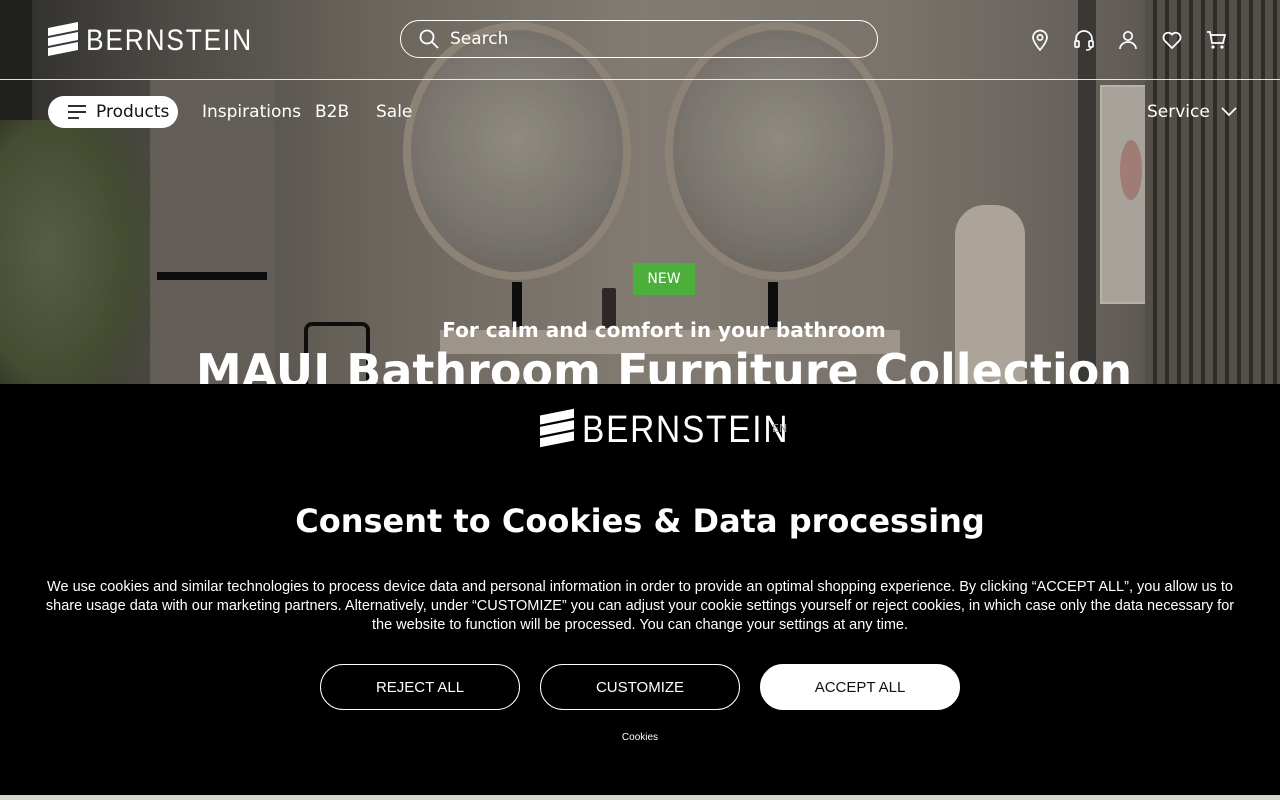  Describe the element at coordinates (1216, 40) in the screenshot. I see `cart-icon` at that location.